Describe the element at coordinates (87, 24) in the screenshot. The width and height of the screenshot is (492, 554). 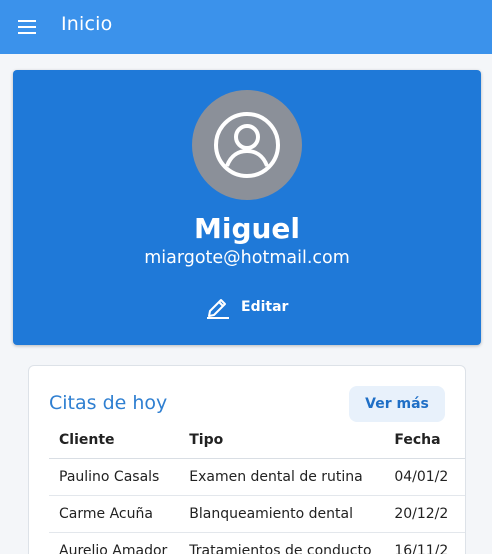
I see `page-title: Inicio` at that location.